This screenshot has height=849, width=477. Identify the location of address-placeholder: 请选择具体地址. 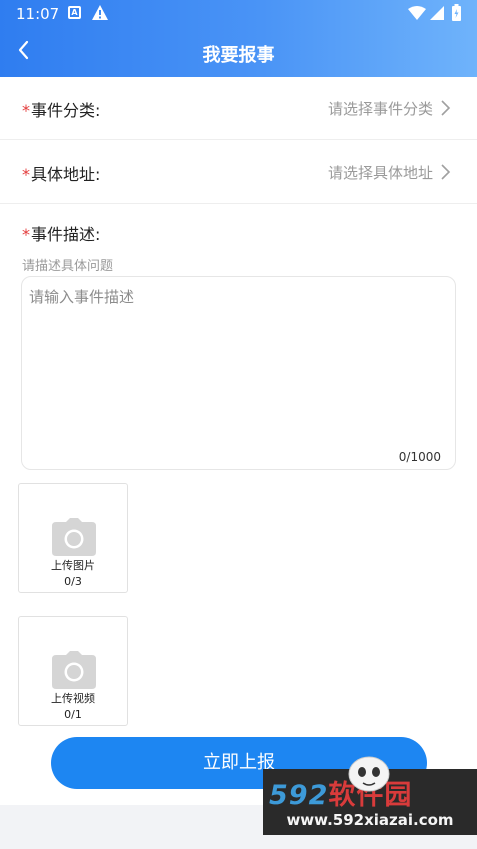
(380, 173).